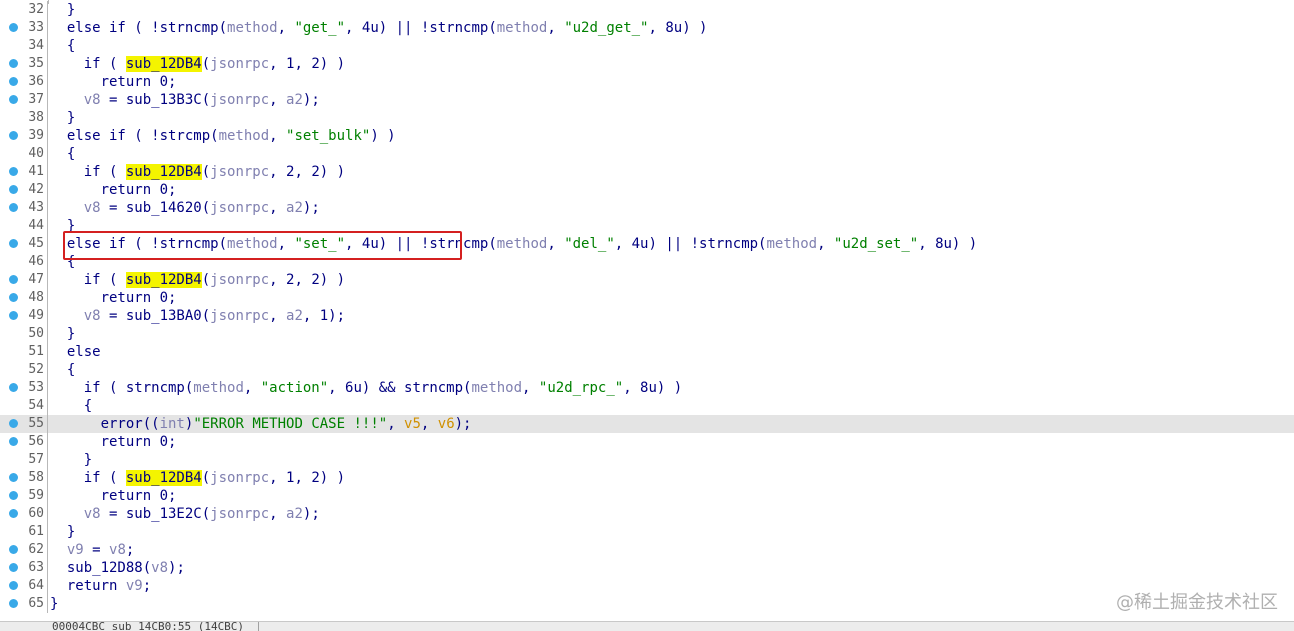  Describe the element at coordinates (24, 514) in the screenshot. I see `line-gutter: 60` at that location.